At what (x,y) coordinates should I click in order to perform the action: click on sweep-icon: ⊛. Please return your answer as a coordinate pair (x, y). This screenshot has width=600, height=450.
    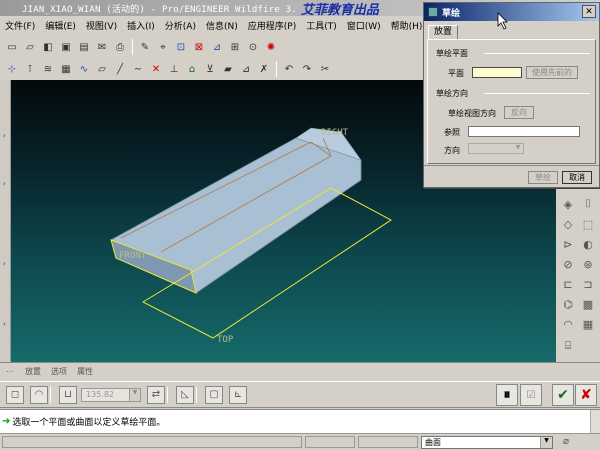
    Looking at the image, I should click on (588, 264).